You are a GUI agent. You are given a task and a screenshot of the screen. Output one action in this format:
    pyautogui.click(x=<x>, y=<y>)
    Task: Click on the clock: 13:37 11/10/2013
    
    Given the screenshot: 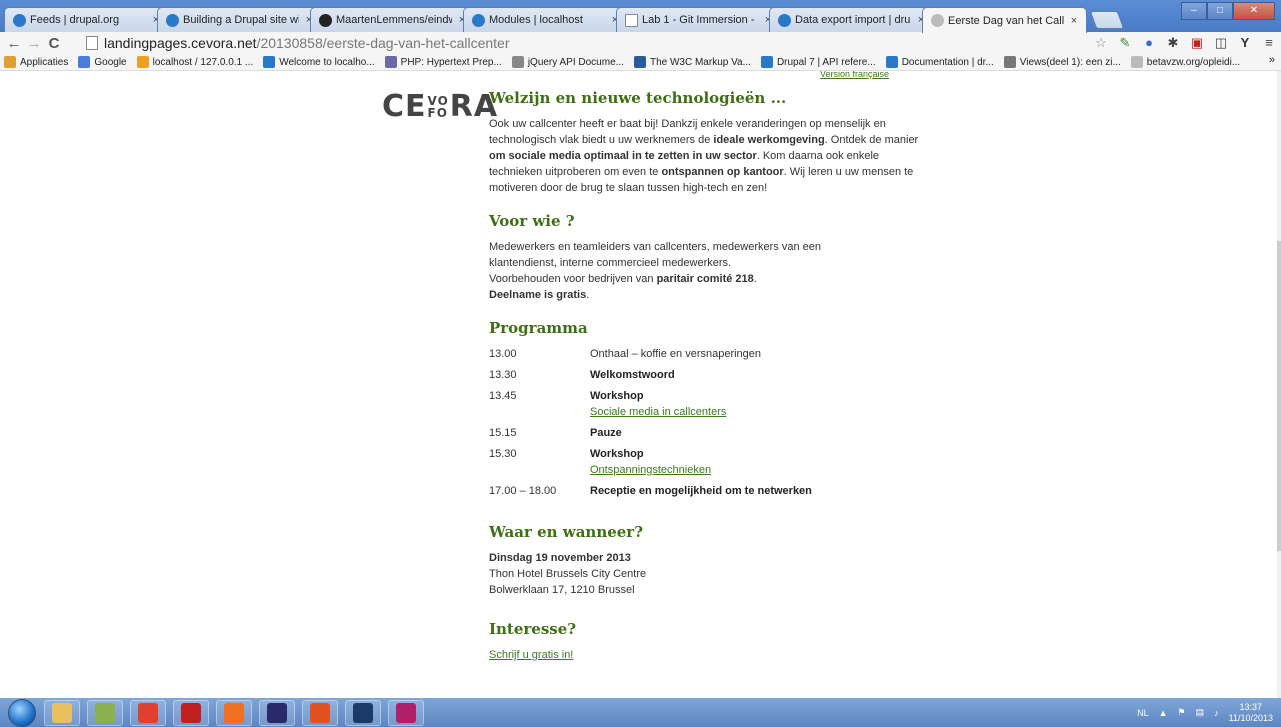 What is the action you would take?
    pyautogui.click(x=1251, y=713)
    